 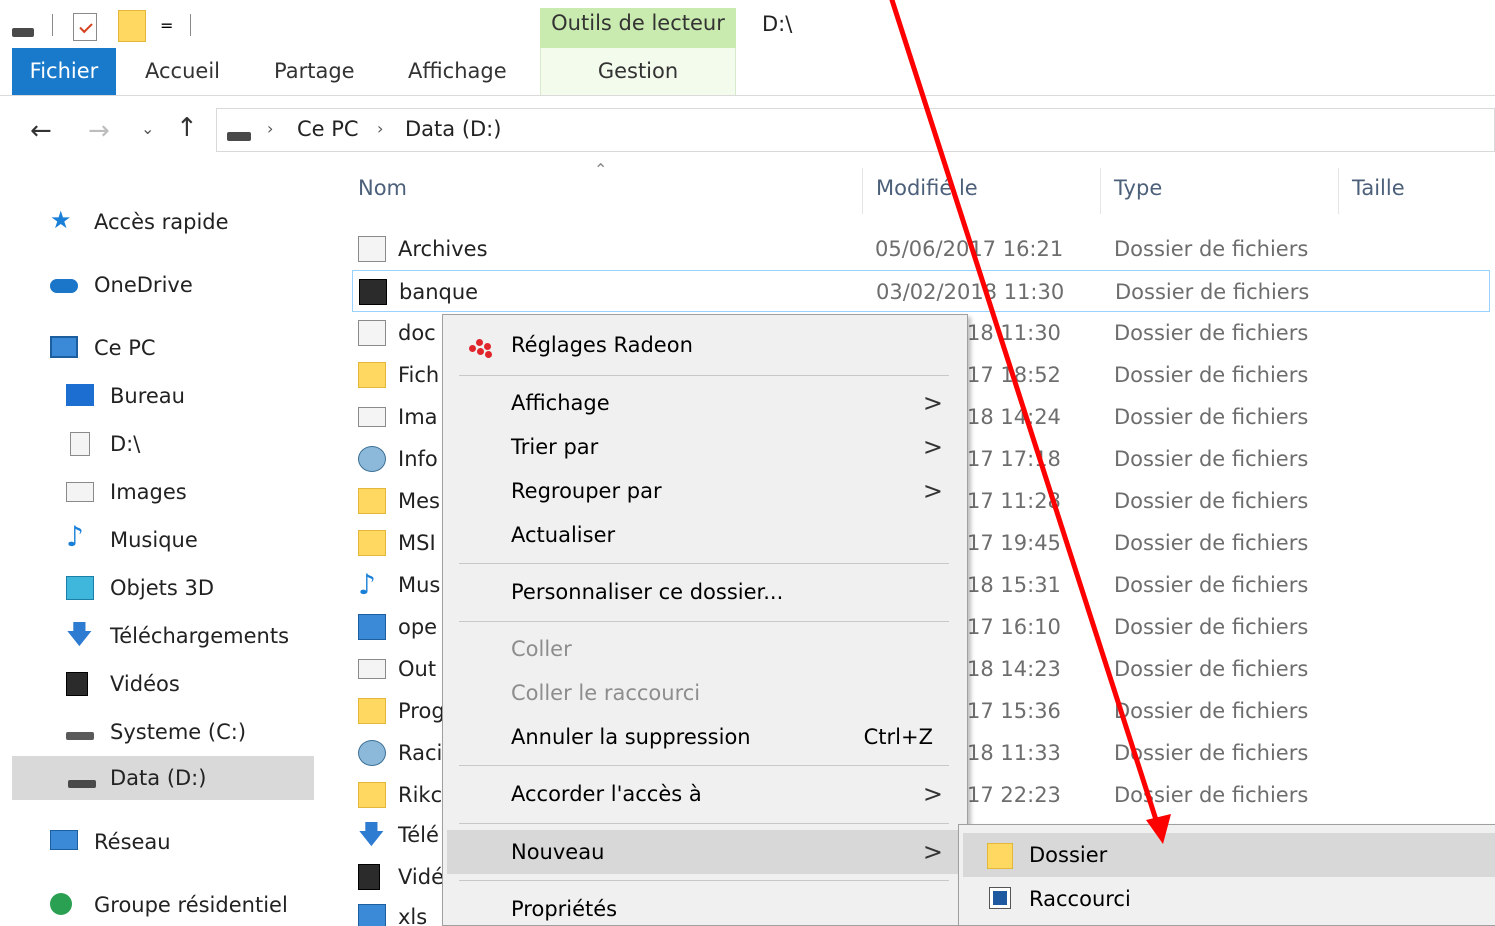 I want to click on info-folder-icon, so click(x=372, y=459).